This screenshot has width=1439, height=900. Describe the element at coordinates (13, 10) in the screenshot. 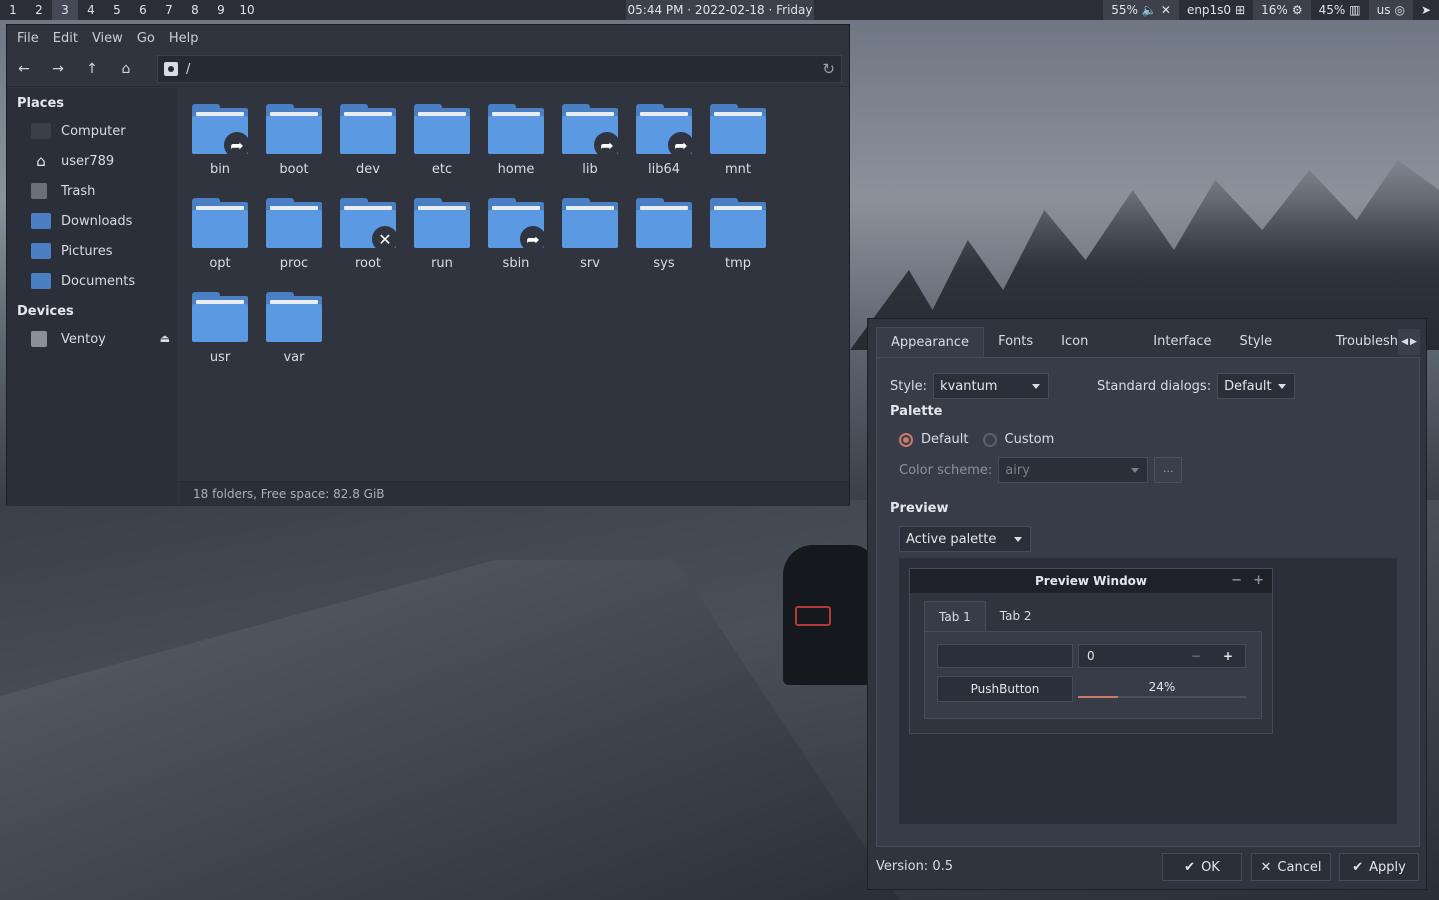

I see `workspace-1: 1` at that location.